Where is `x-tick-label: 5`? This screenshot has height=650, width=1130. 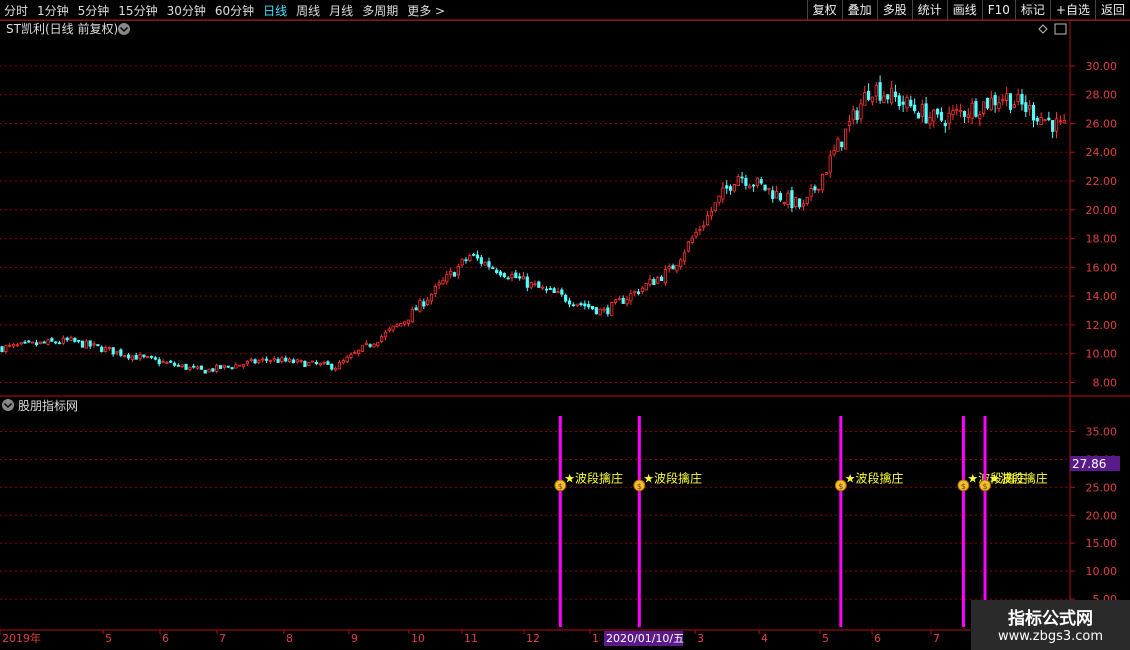 x-tick-label: 5 is located at coordinates (108, 638).